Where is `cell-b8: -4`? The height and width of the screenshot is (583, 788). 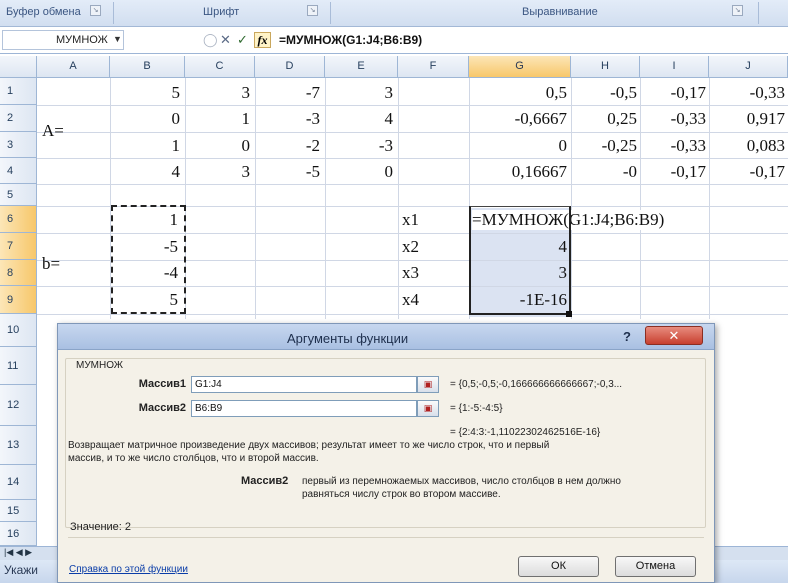 cell-b8: -4 is located at coordinates (144, 273).